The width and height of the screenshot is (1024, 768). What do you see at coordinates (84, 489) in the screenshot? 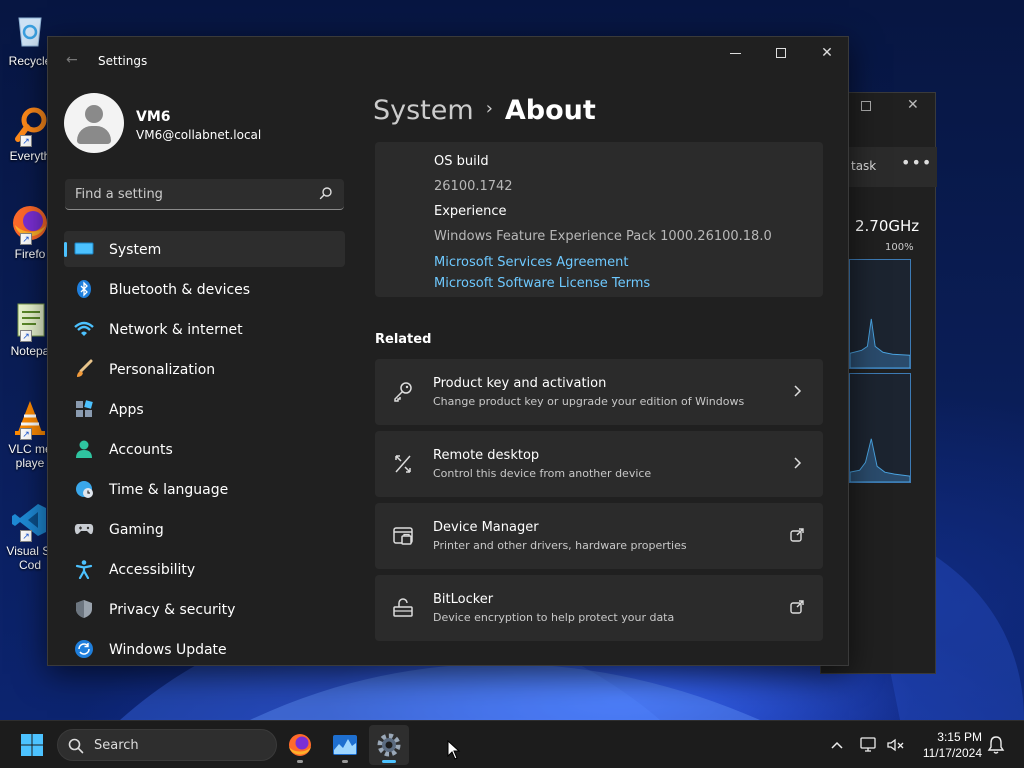
I see `time-language-icon` at bounding box center [84, 489].